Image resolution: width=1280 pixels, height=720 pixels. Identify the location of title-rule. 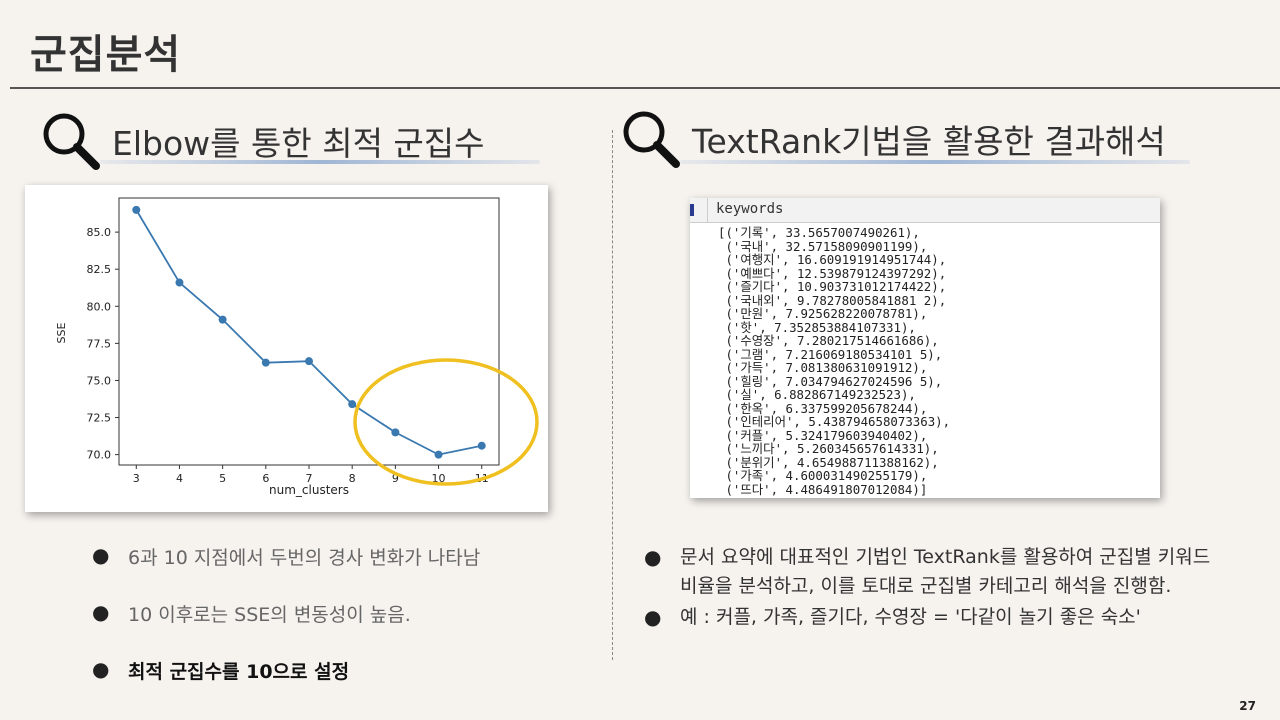
(645, 88).